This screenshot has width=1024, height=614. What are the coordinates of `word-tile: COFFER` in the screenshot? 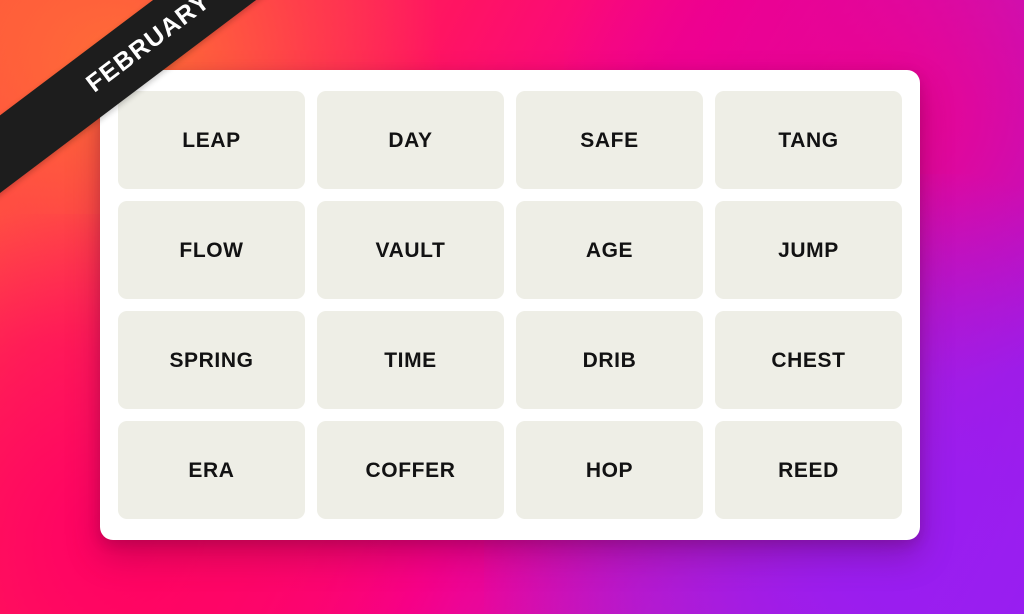 It's located at (410, 470).